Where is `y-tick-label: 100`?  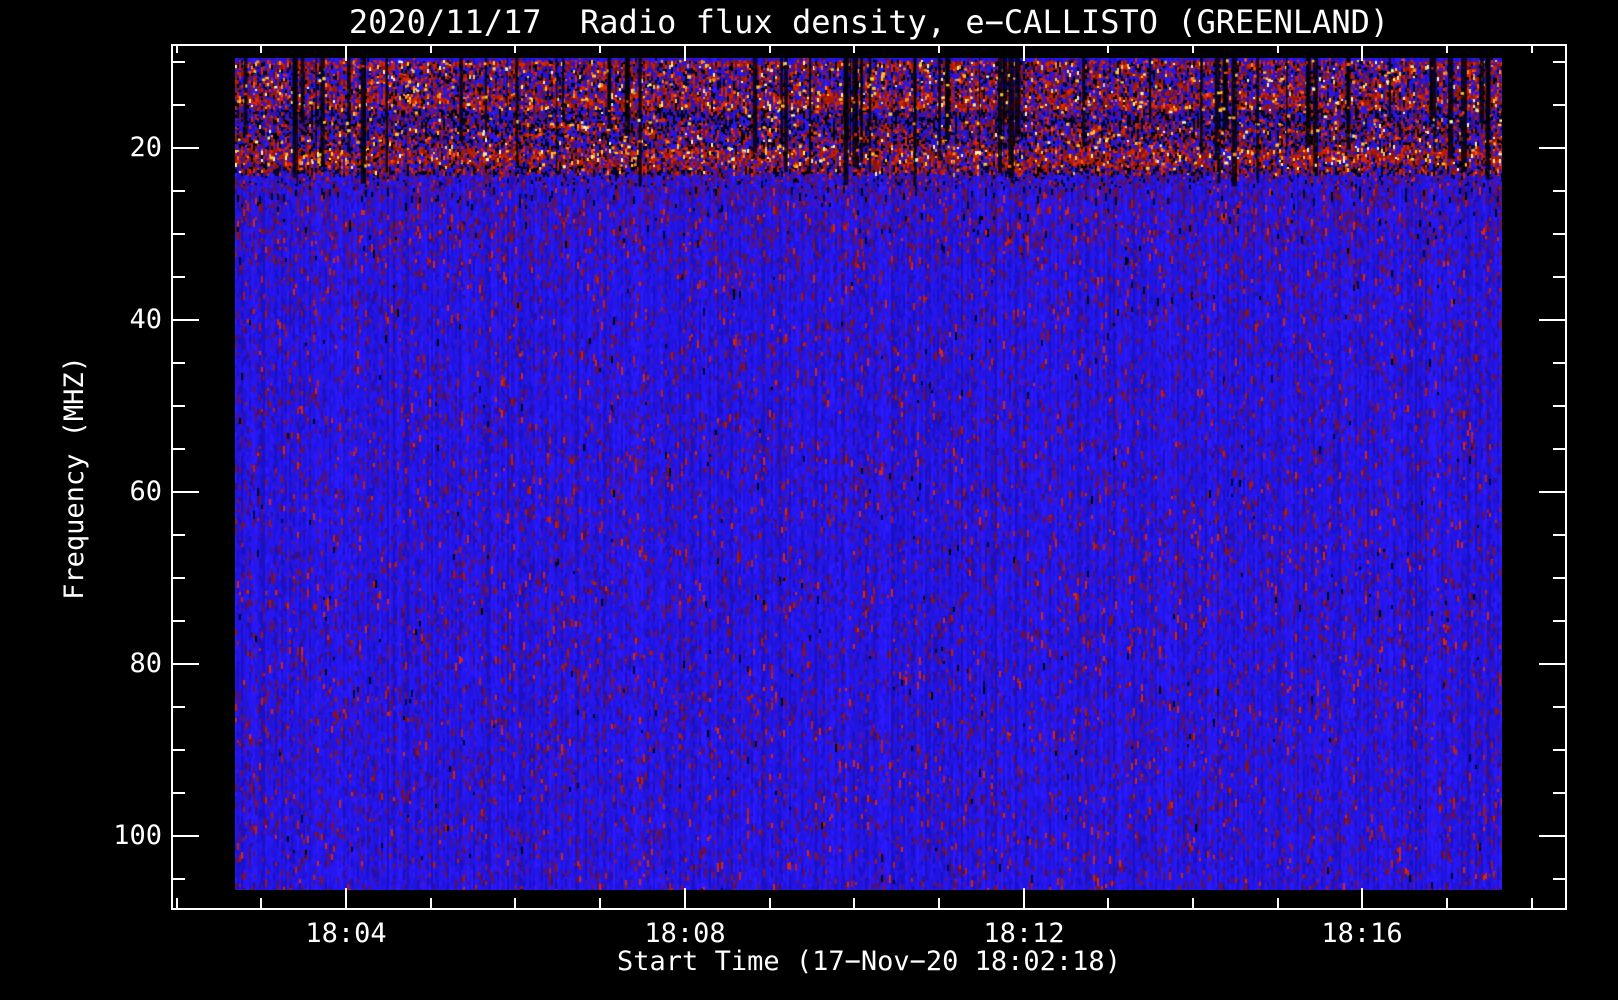 y-tick-label: 100 is located at coordinates (137, 835).